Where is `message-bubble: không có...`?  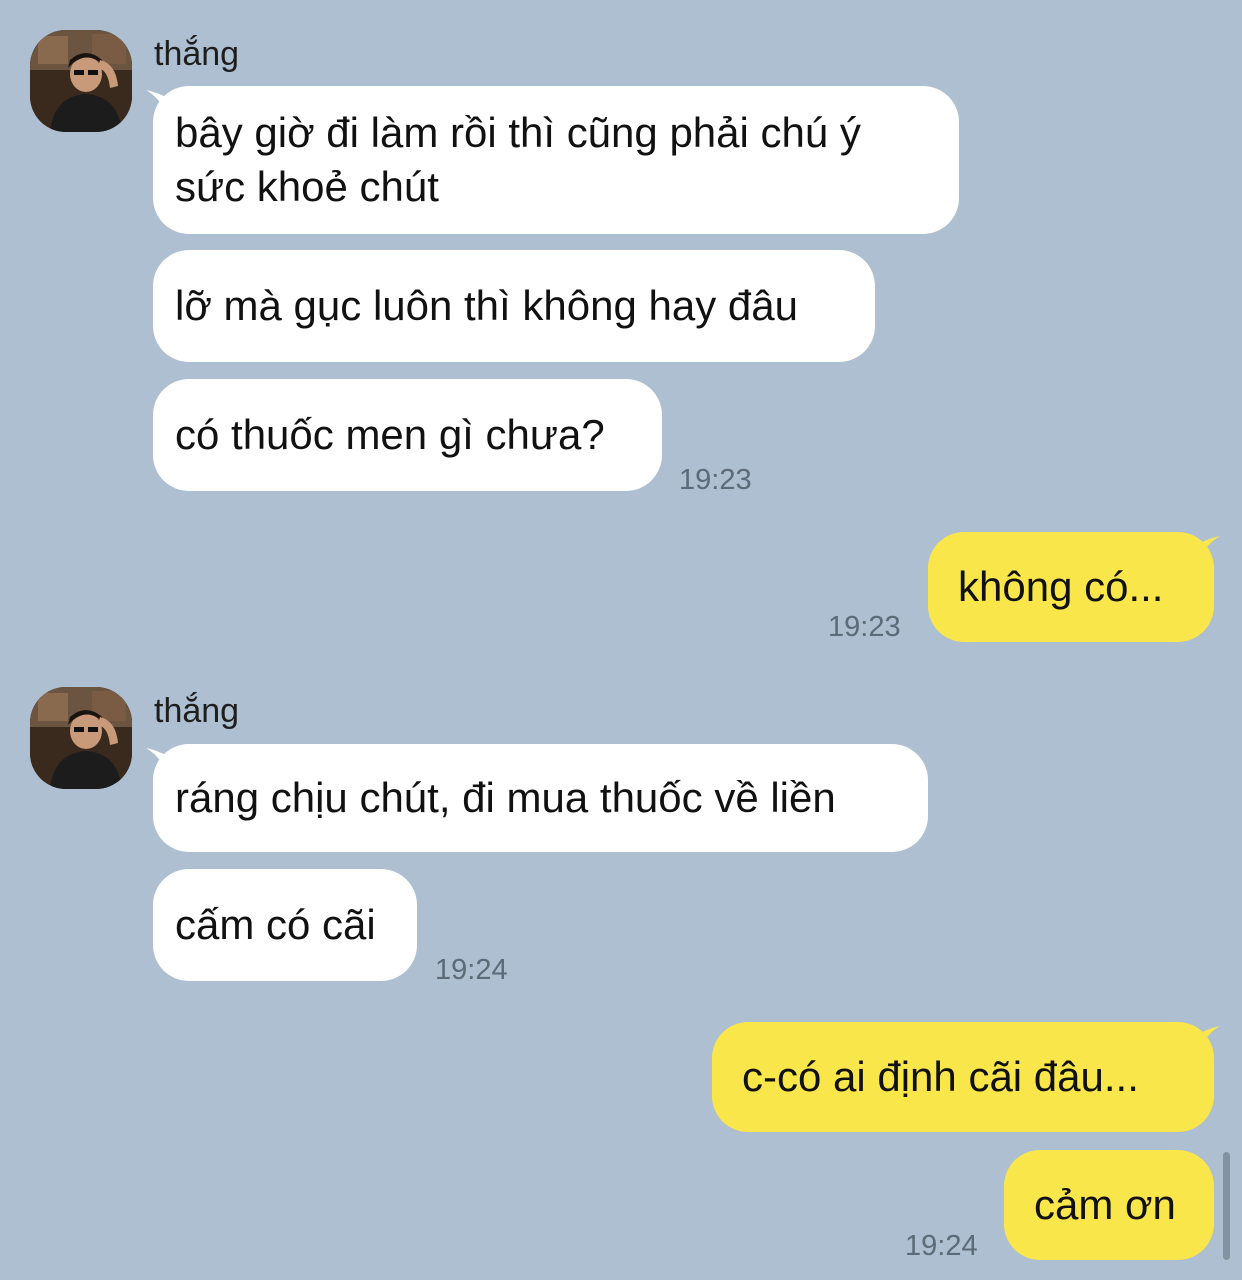 message-bubble: không có... is located at coordinates (1071, 587).